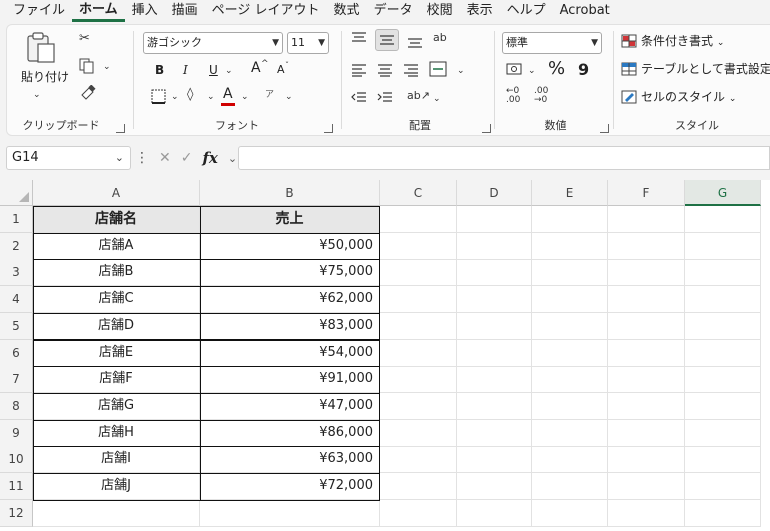  I want to click on cell-e9, so click(570, 433).